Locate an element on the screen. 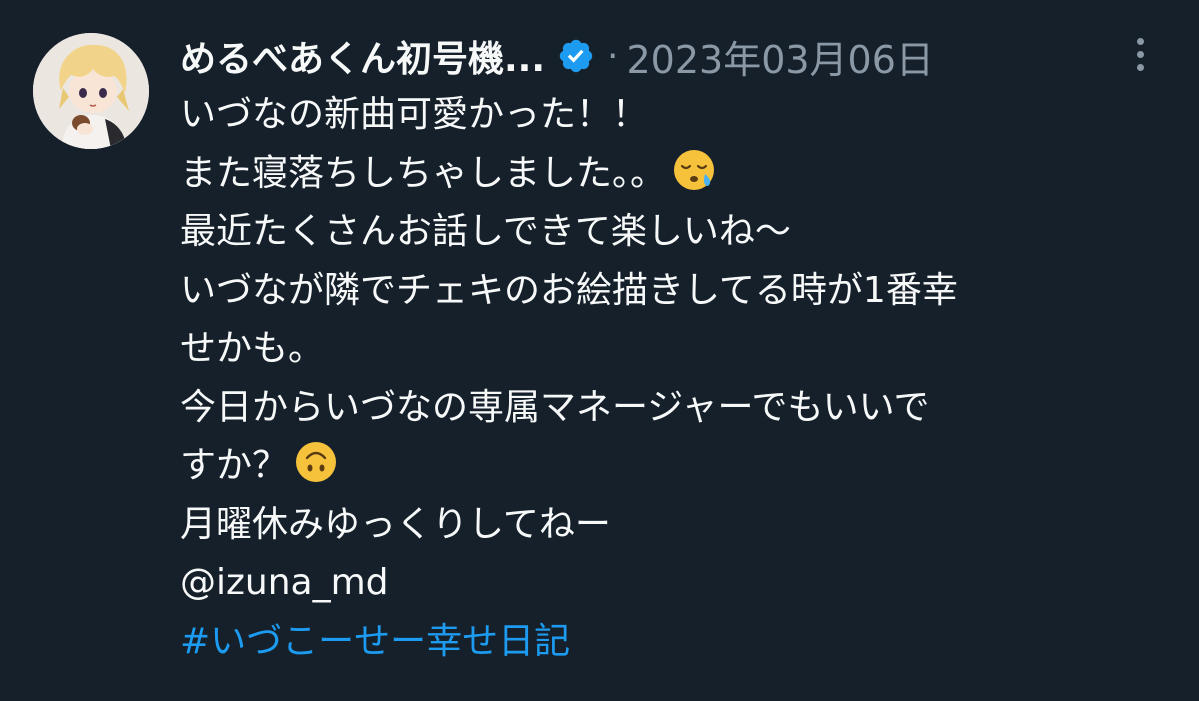 The height and width of the screenshot is (701, 1199). tweet-header: めるべあくん初号機... · 2023年03月06日 is located at coordinates (557, 56).